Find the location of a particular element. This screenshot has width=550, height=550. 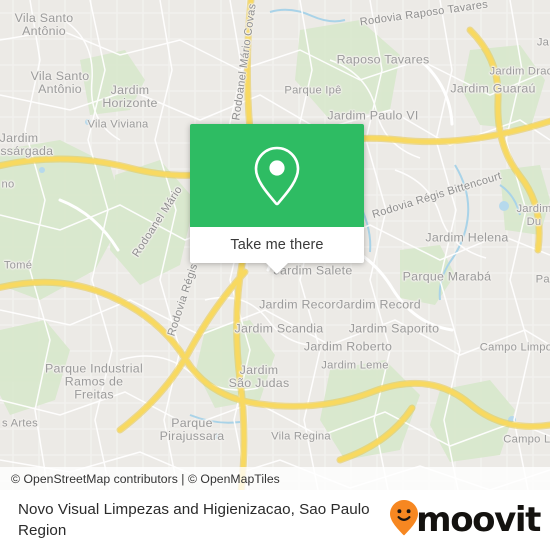

moovit-wordmark: moovit is located at coordinates (478, 520).